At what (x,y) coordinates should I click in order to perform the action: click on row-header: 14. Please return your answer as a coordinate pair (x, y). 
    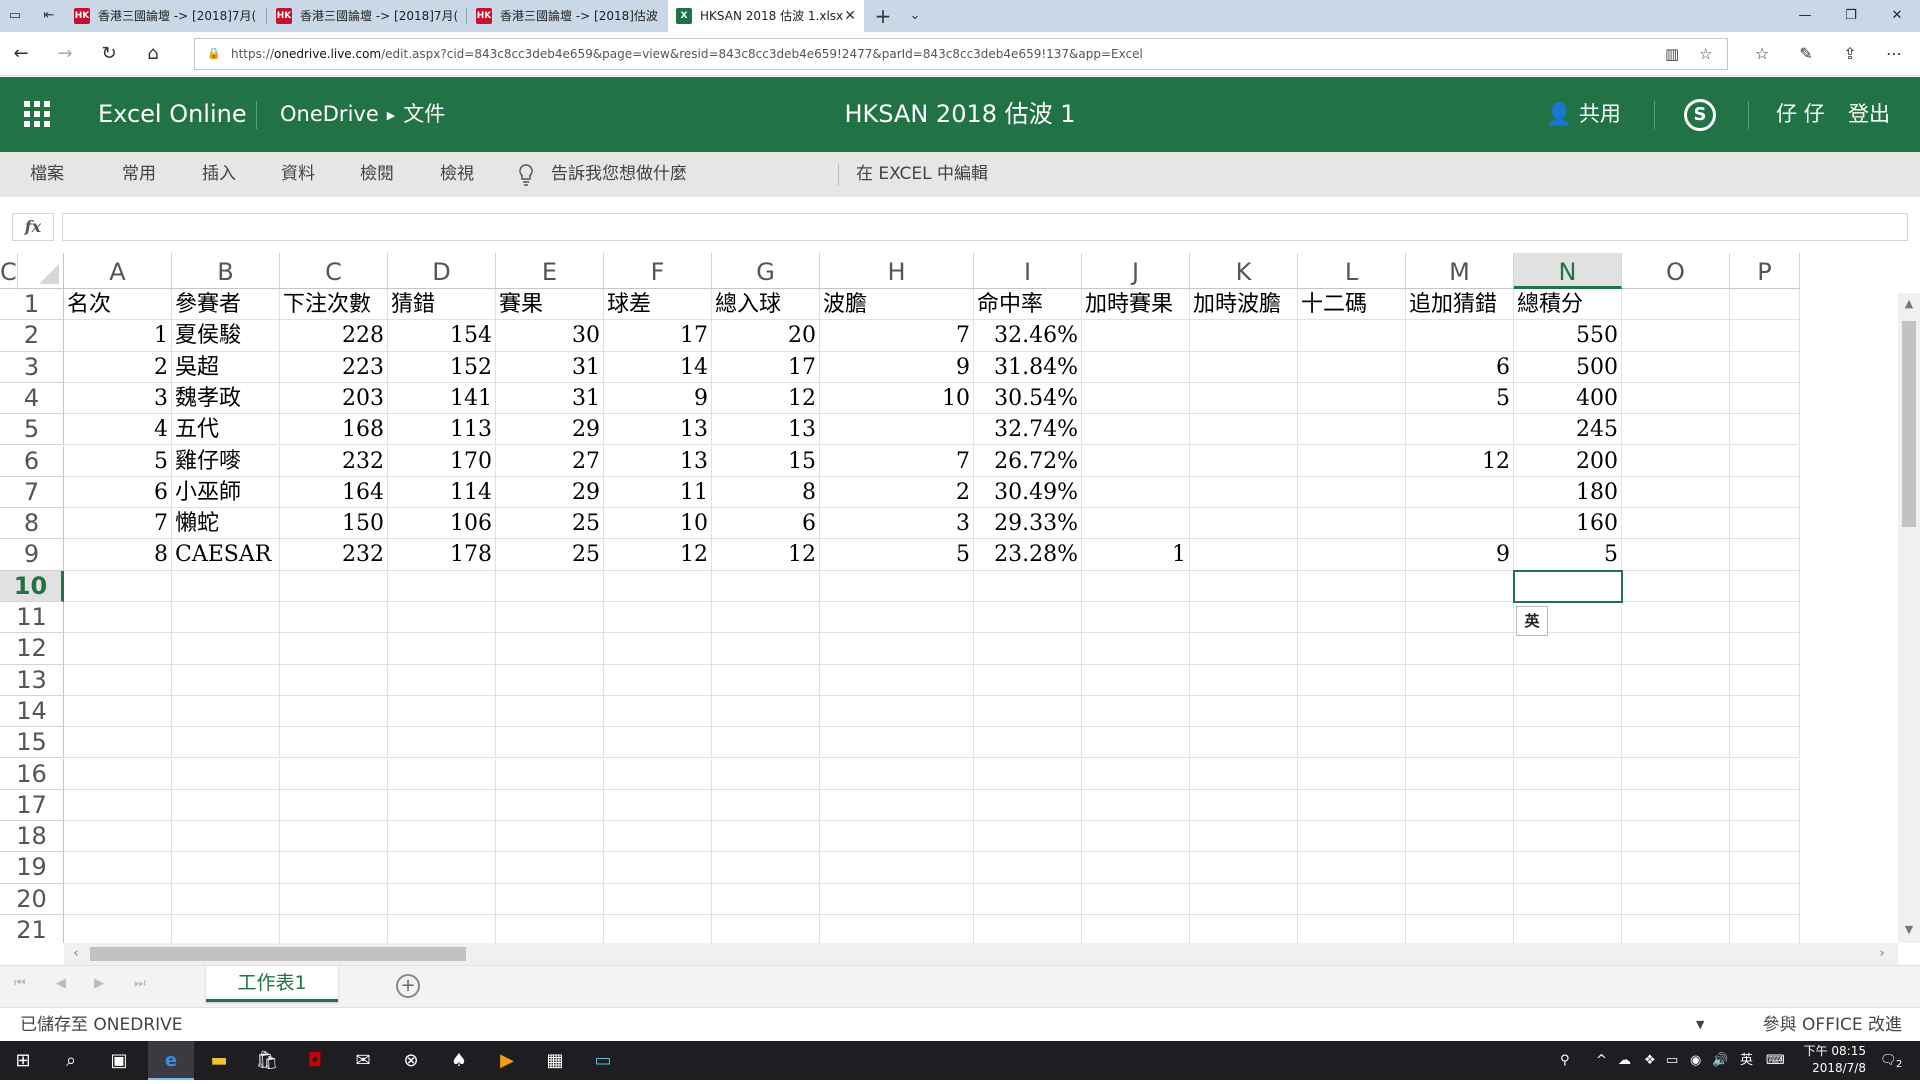
    Looking at the image, I should click on (32, 711).